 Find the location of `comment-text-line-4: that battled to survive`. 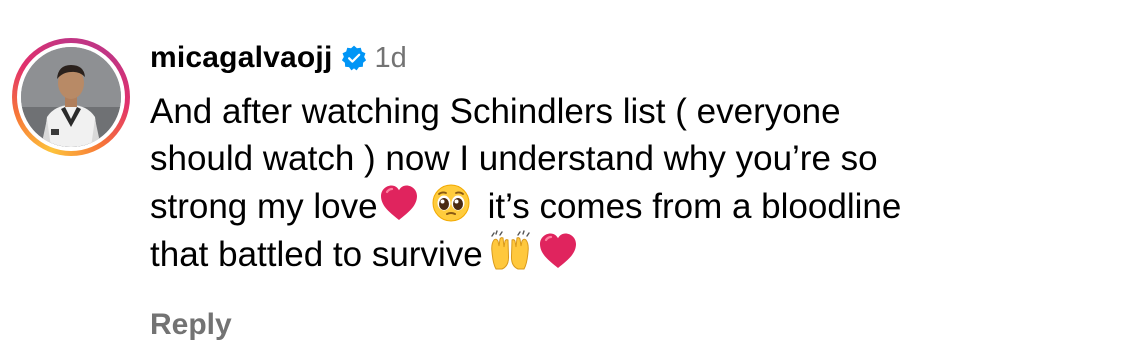

comment-text-line-4: that battled to survive is located at coordinates (630, 254).